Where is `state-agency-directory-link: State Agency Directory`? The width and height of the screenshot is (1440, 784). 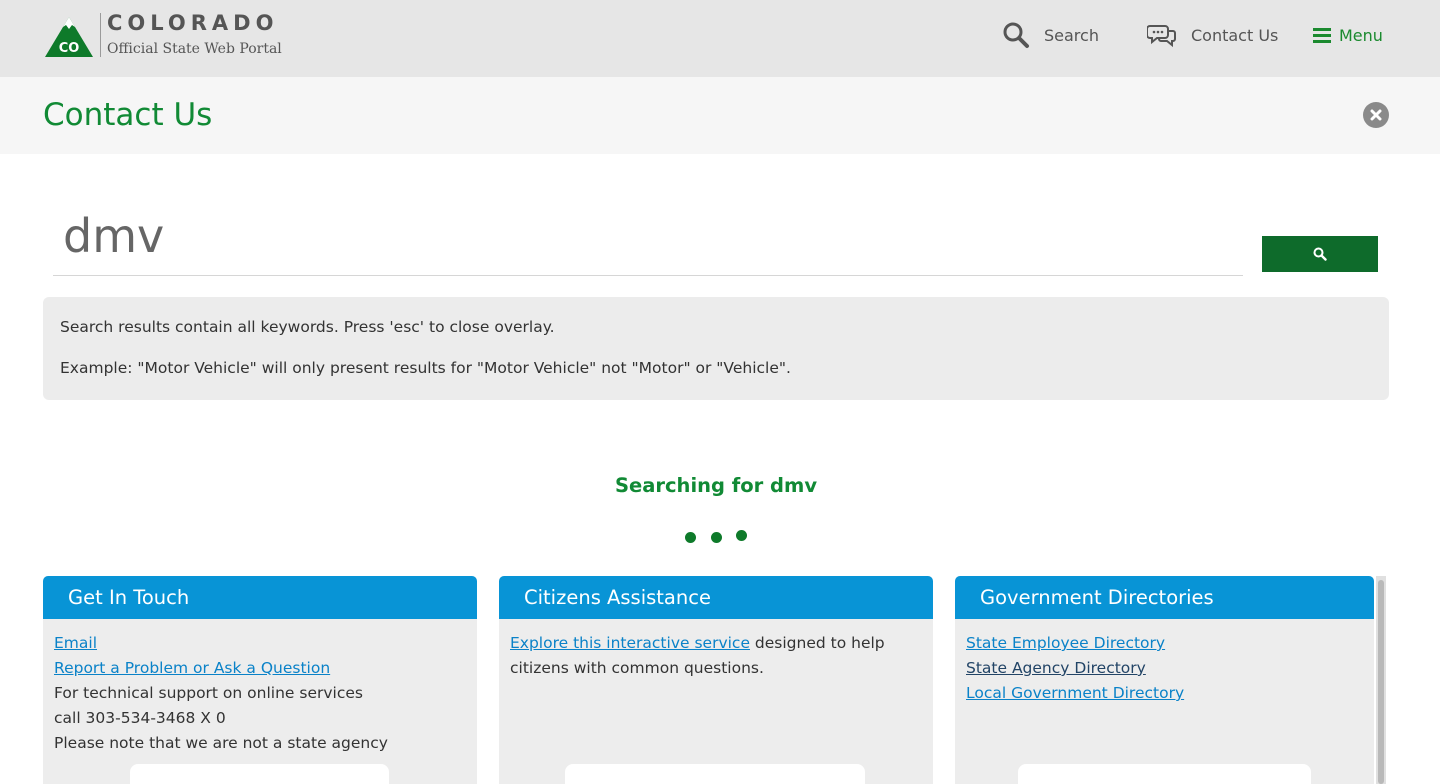 state-agency-directory-link: State Agency Directory is located at coordinates (1056, 668).